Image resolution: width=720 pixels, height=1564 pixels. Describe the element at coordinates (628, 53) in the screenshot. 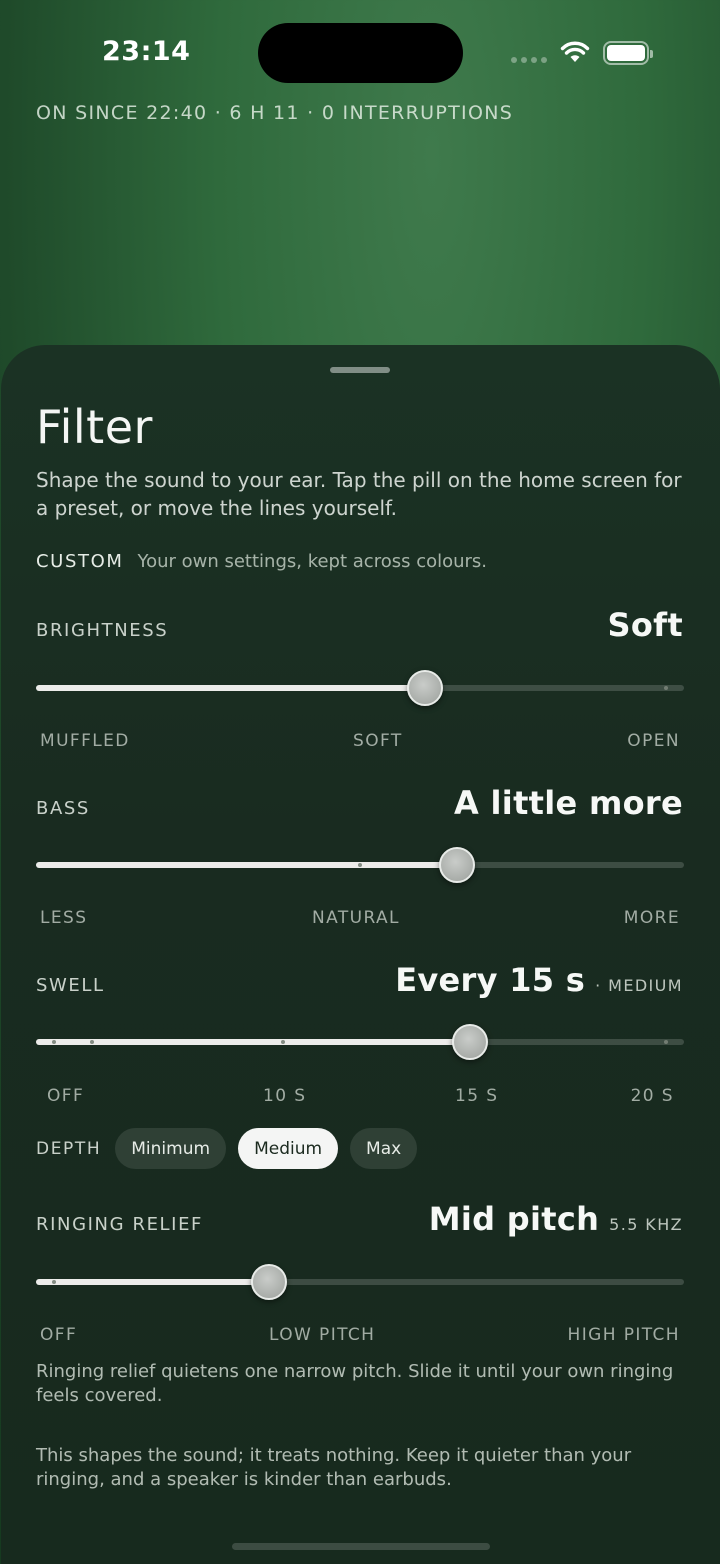

I see `battery-icon` at that location.